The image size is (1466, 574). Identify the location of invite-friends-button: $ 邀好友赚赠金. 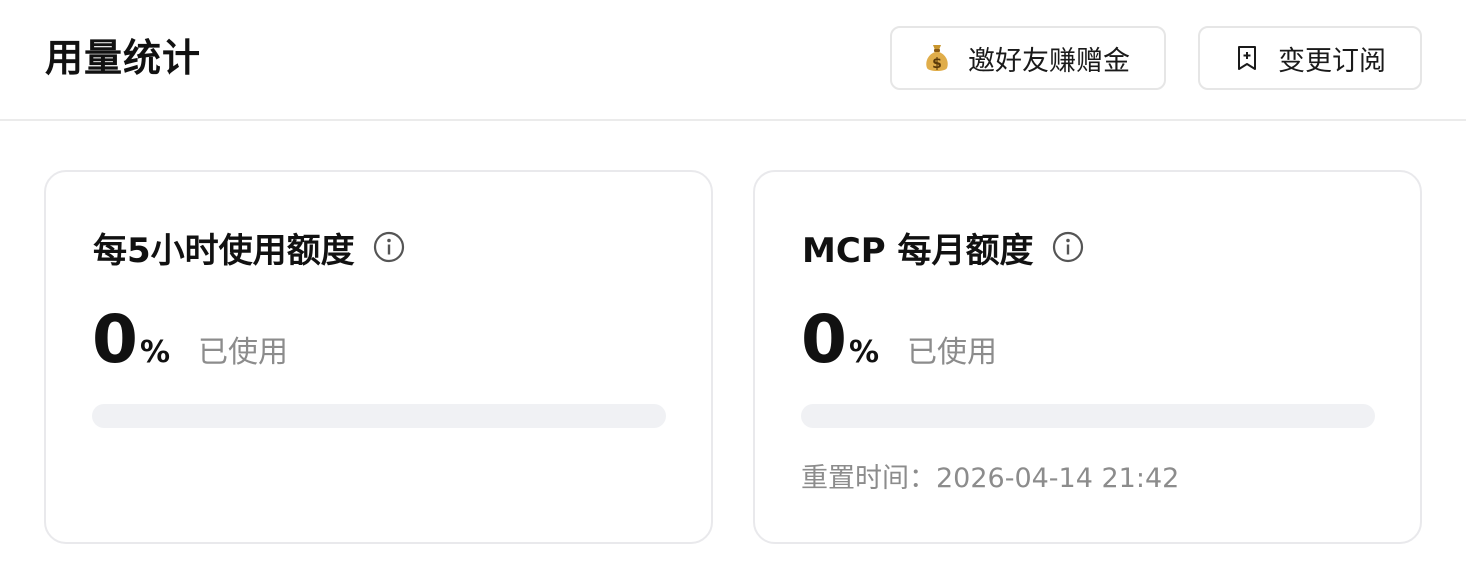
(1028, 58).